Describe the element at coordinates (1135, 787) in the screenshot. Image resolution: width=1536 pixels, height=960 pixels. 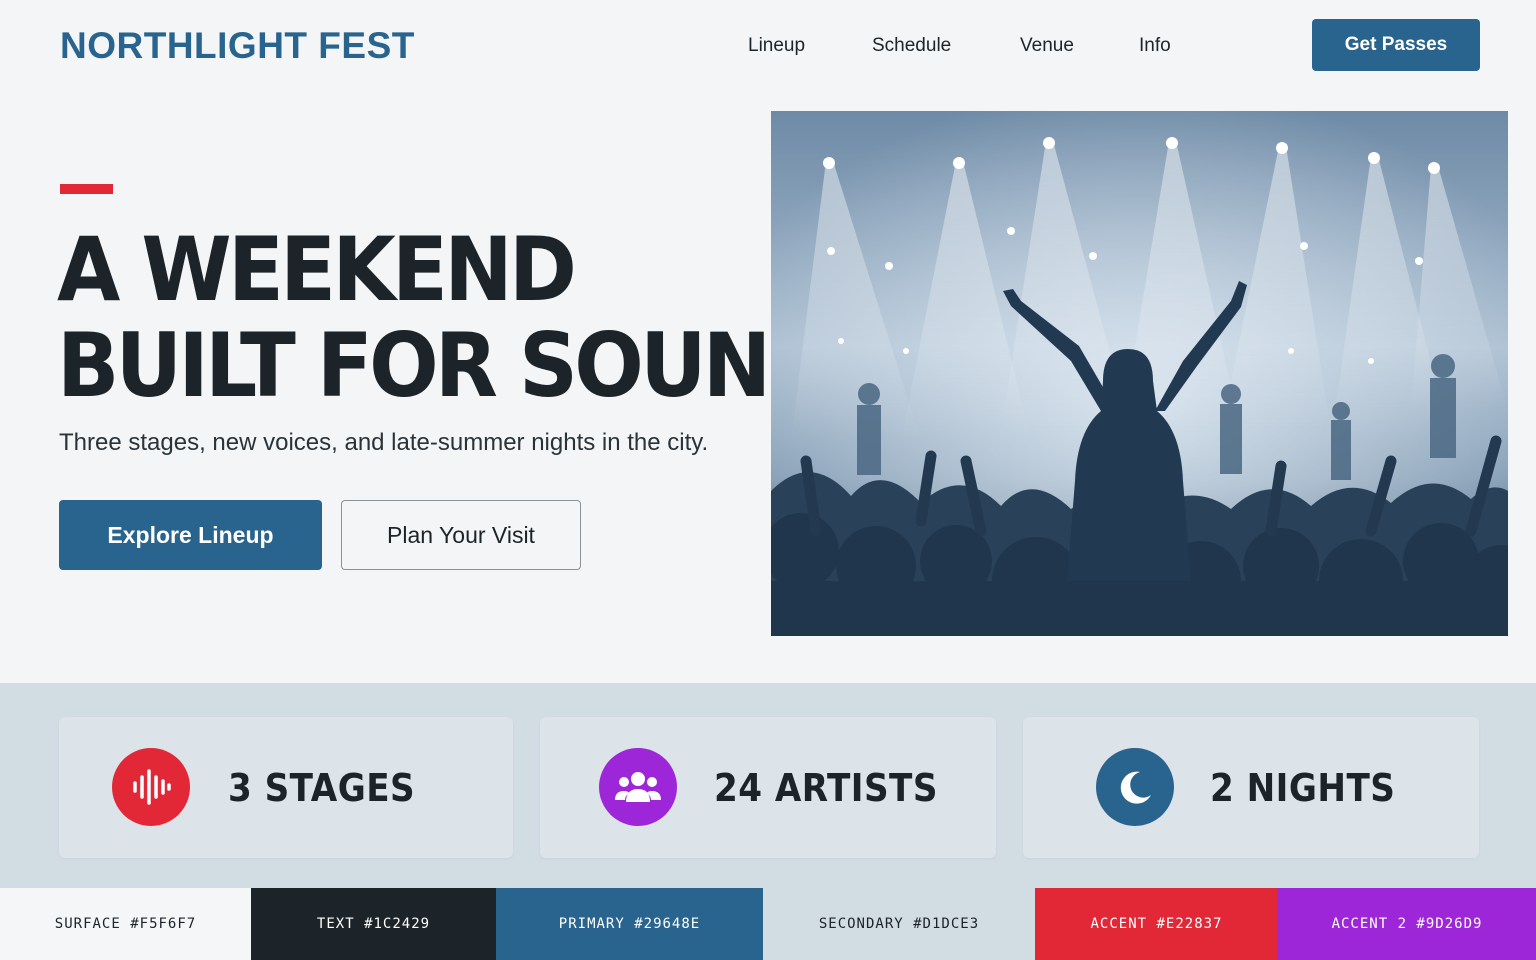
I see `moon-icon` at that location.